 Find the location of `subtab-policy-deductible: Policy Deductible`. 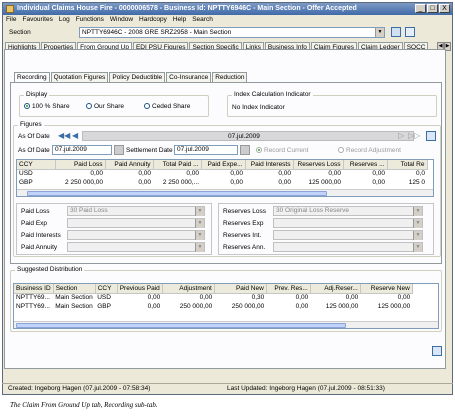

subtab-policy-deductible: Policy Deductible is located at coordinates (137, 77).